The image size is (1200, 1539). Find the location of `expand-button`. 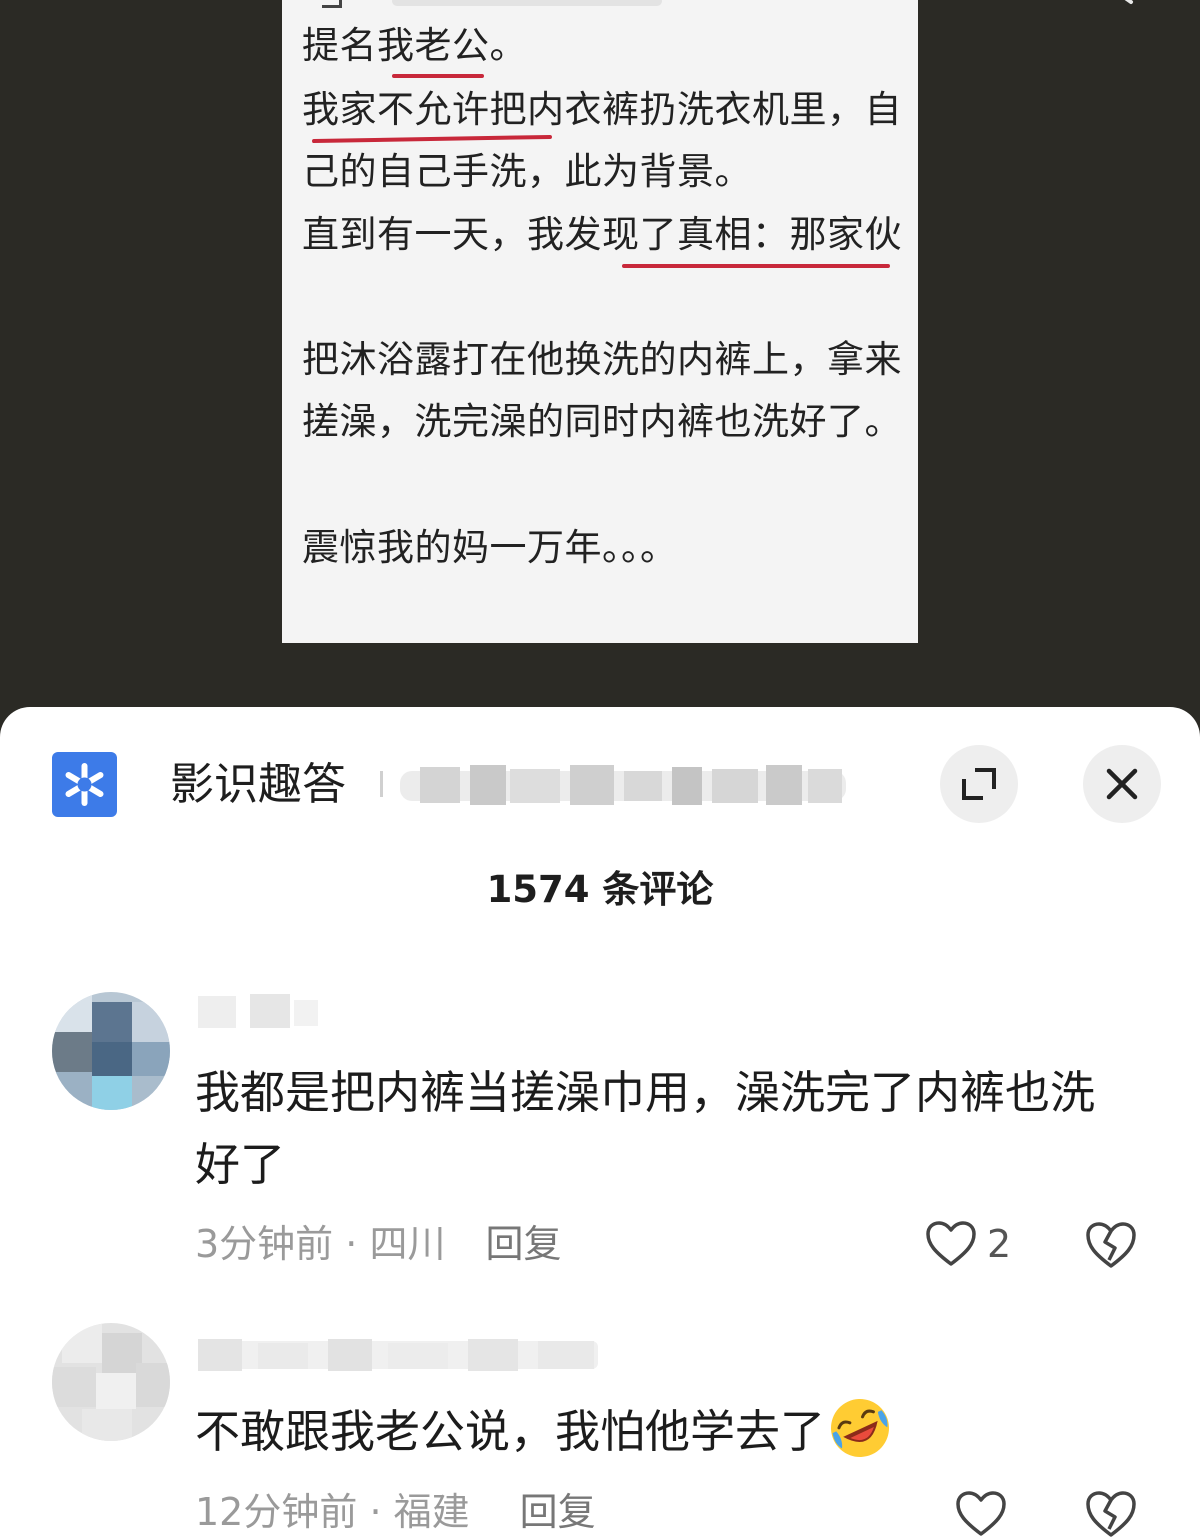

expand-button is located at coordinates (979, 784).